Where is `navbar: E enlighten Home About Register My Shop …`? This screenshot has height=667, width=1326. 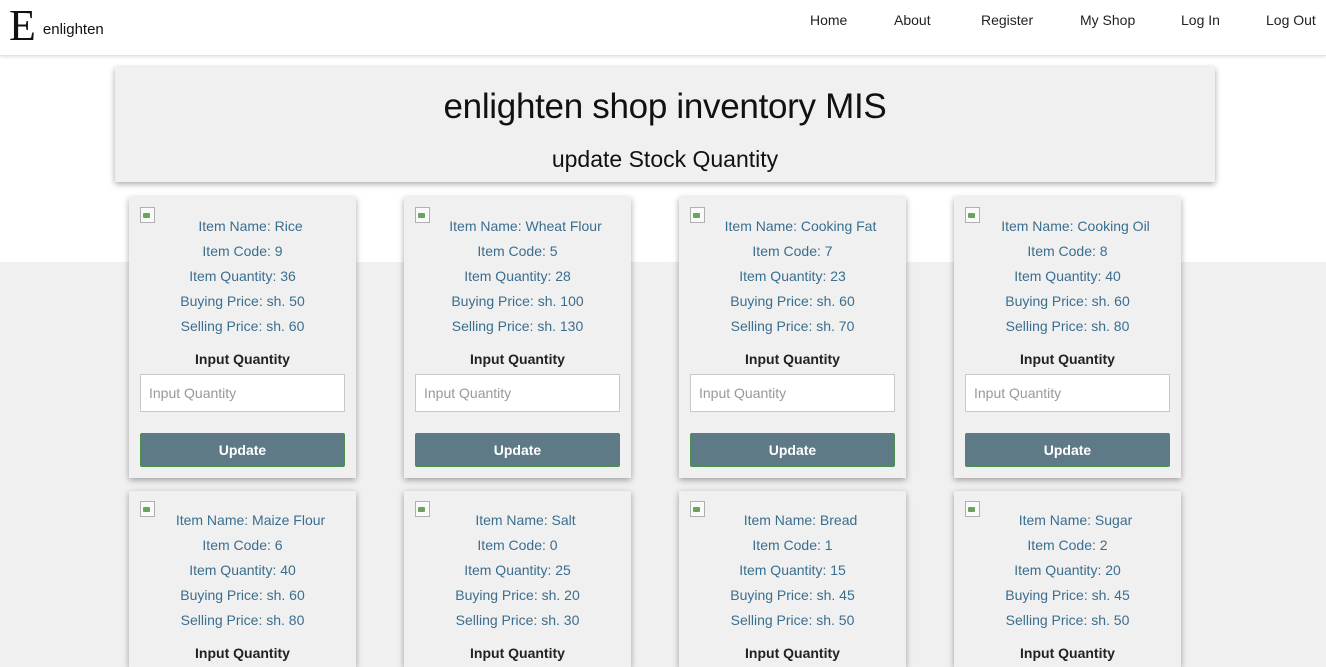 navbar: E enlighten Home About Register My Shop … is located at coordinates (663, 28).